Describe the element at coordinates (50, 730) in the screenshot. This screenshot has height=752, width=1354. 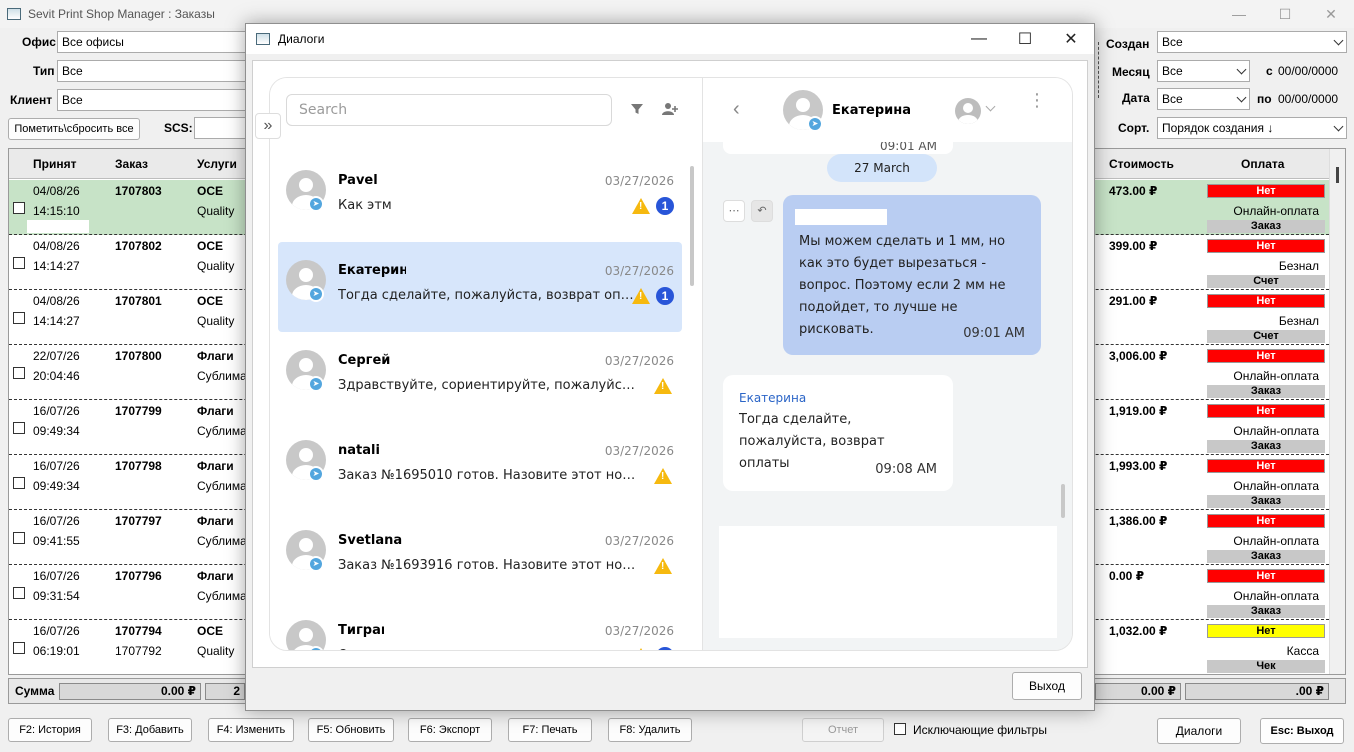
I see `history-button: F2: История` at that location.